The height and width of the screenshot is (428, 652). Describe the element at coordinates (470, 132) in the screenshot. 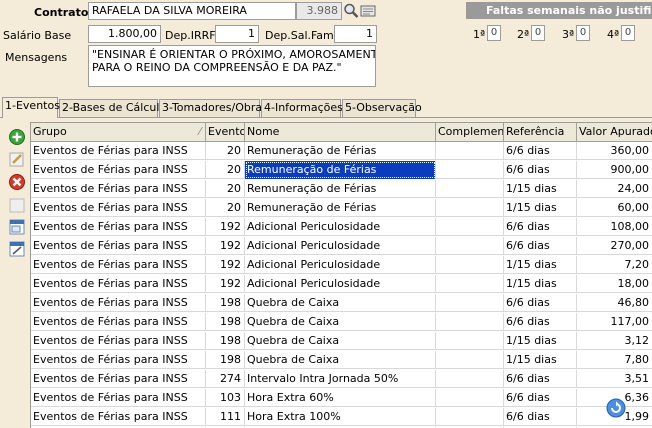

I see `col-complemento-header: Complemento` at that location.